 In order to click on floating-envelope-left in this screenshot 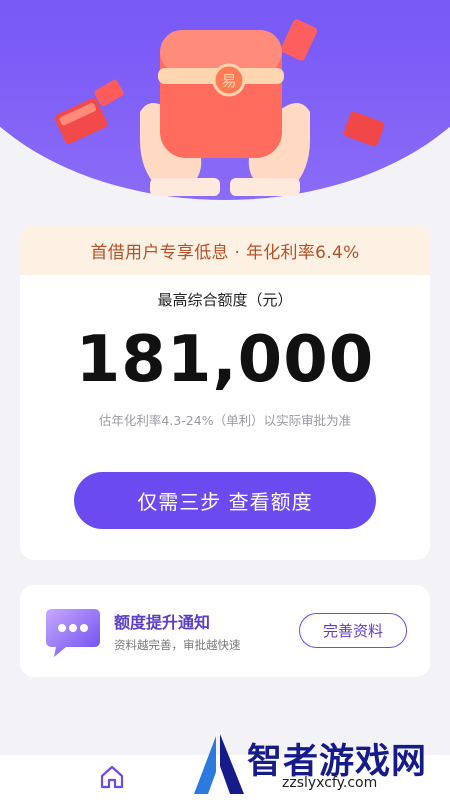, I will do `click(81, 121)`.